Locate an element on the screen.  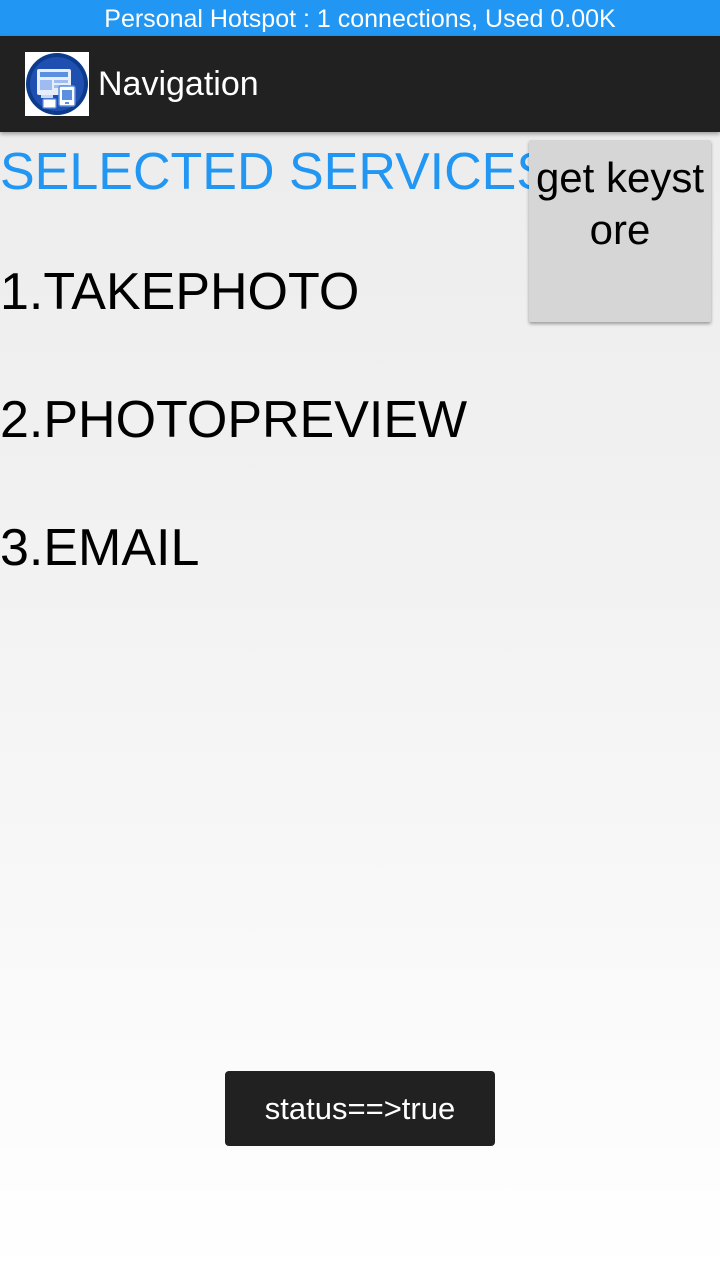
service-item-takephoto: 1.TAKEPHOTO is located at coordinates (180, 292).